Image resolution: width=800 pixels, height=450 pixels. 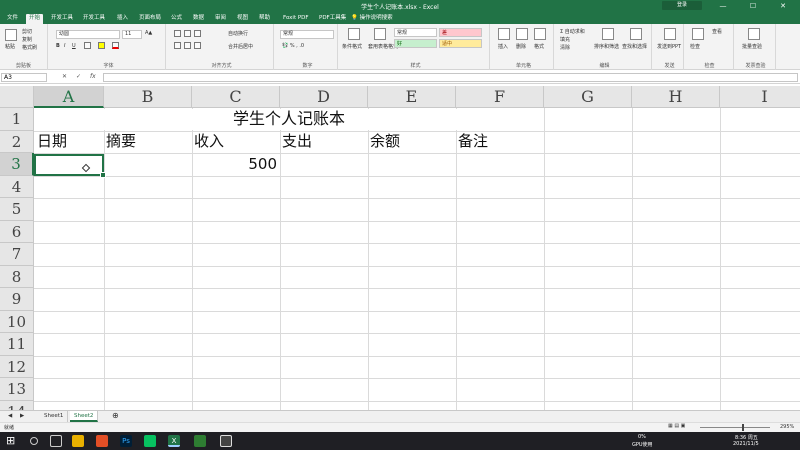 What do you see at coordinates (17, 186) in the screenshot?
I see `row-header-4: 4` at bounding box center [17, 186].